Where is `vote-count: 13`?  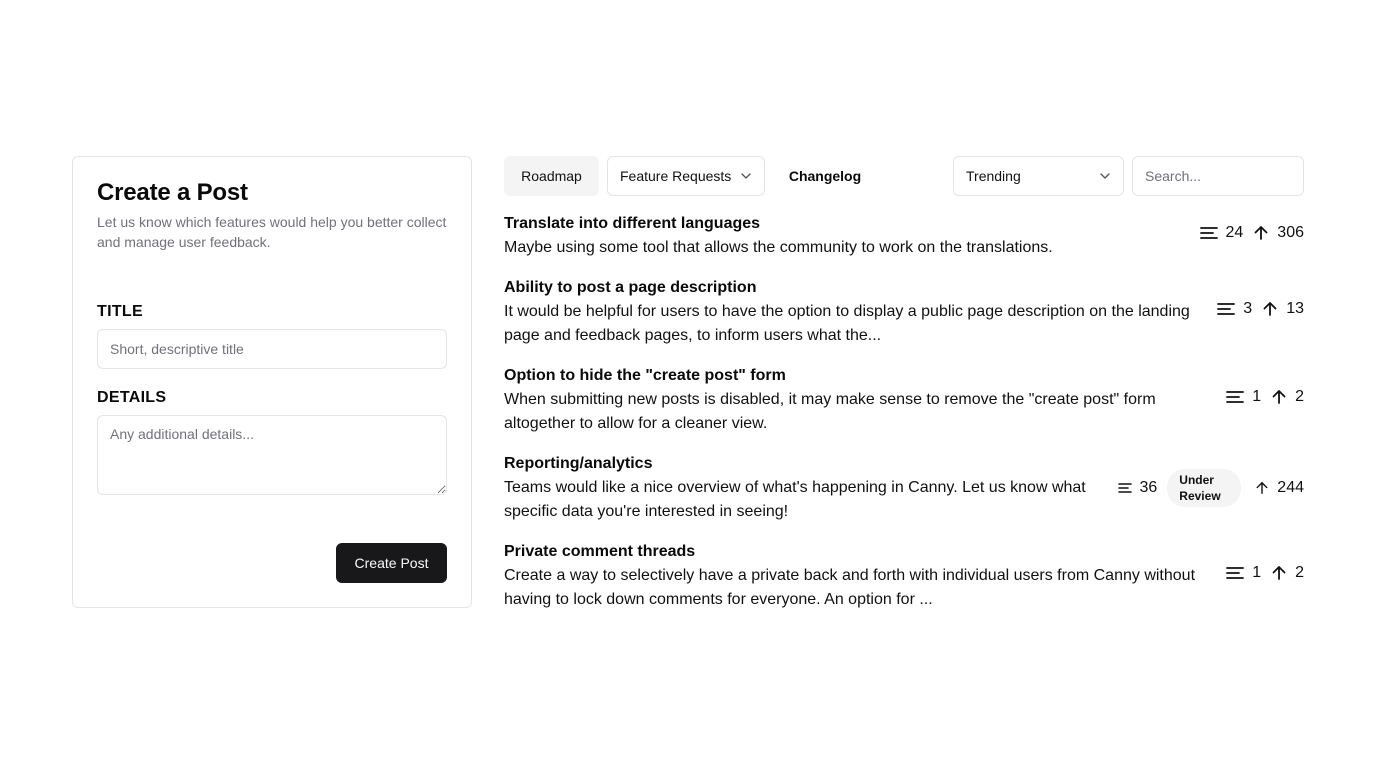
vote-count: 13 is located at coordinates (1295, 308).